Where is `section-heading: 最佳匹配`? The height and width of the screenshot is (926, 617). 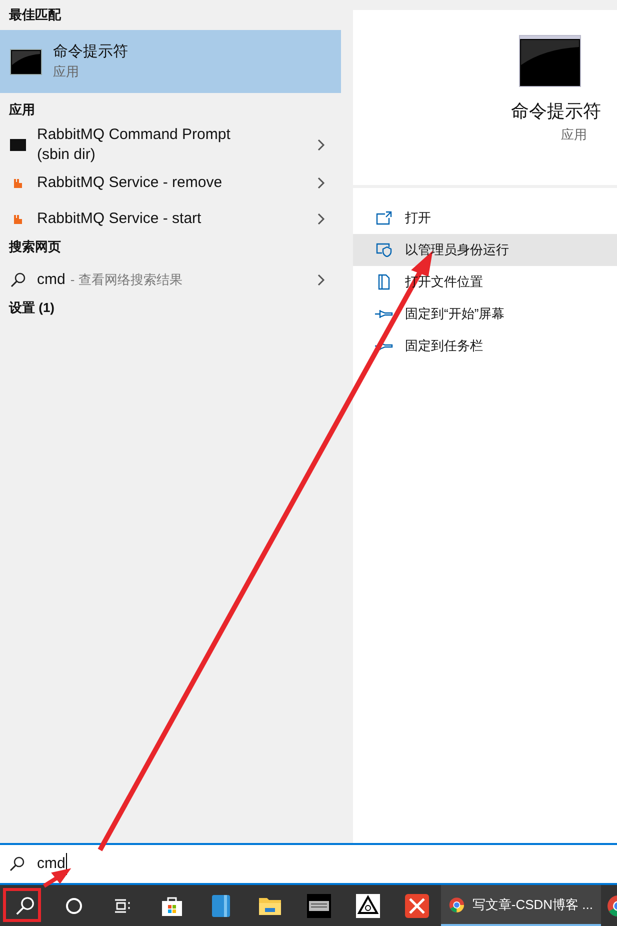 section-heading: 最佳匹配 is located at coordinates (35, 15).